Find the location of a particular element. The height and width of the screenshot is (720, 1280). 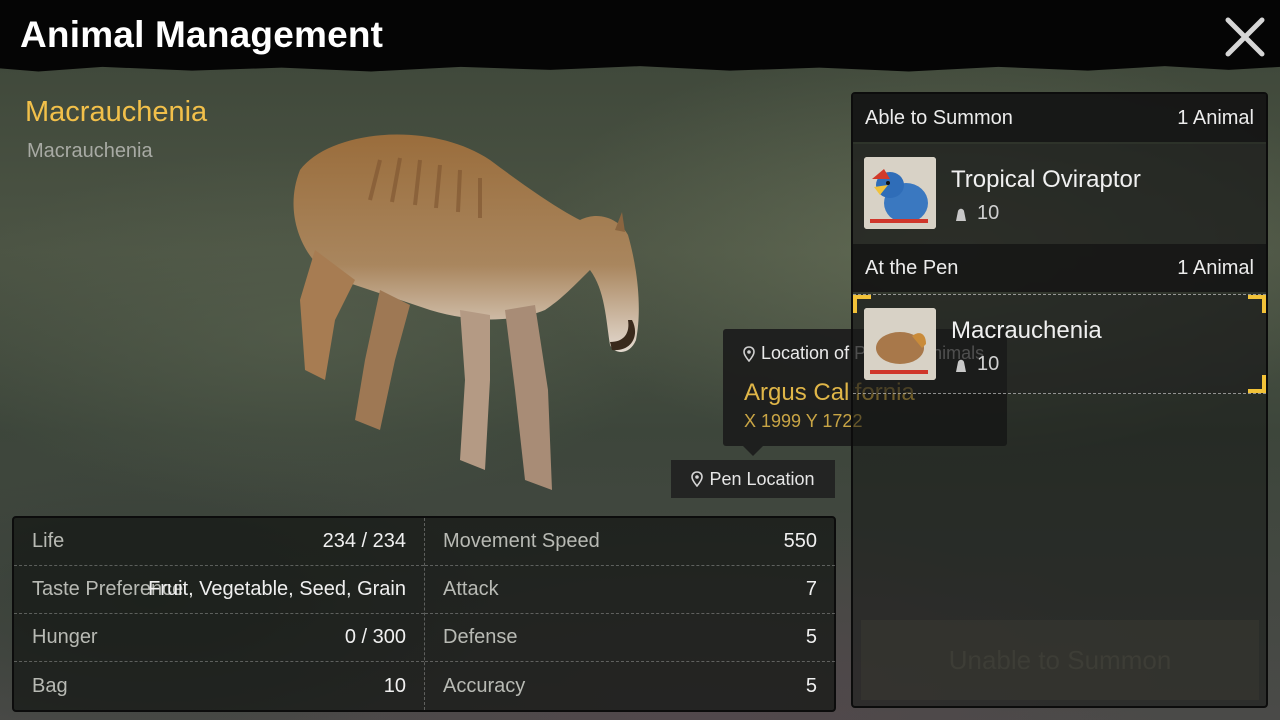

stat-value: 550 is located at coordinates (800, 541).